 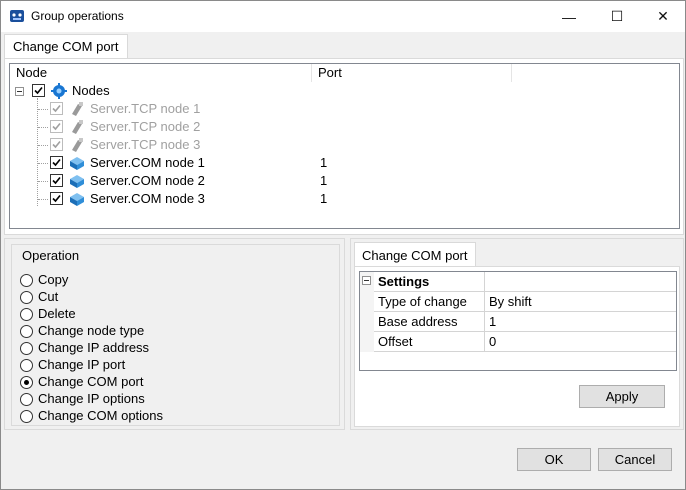 I want to click on property-row: Type of change By shift, so click(x=518, y=302).